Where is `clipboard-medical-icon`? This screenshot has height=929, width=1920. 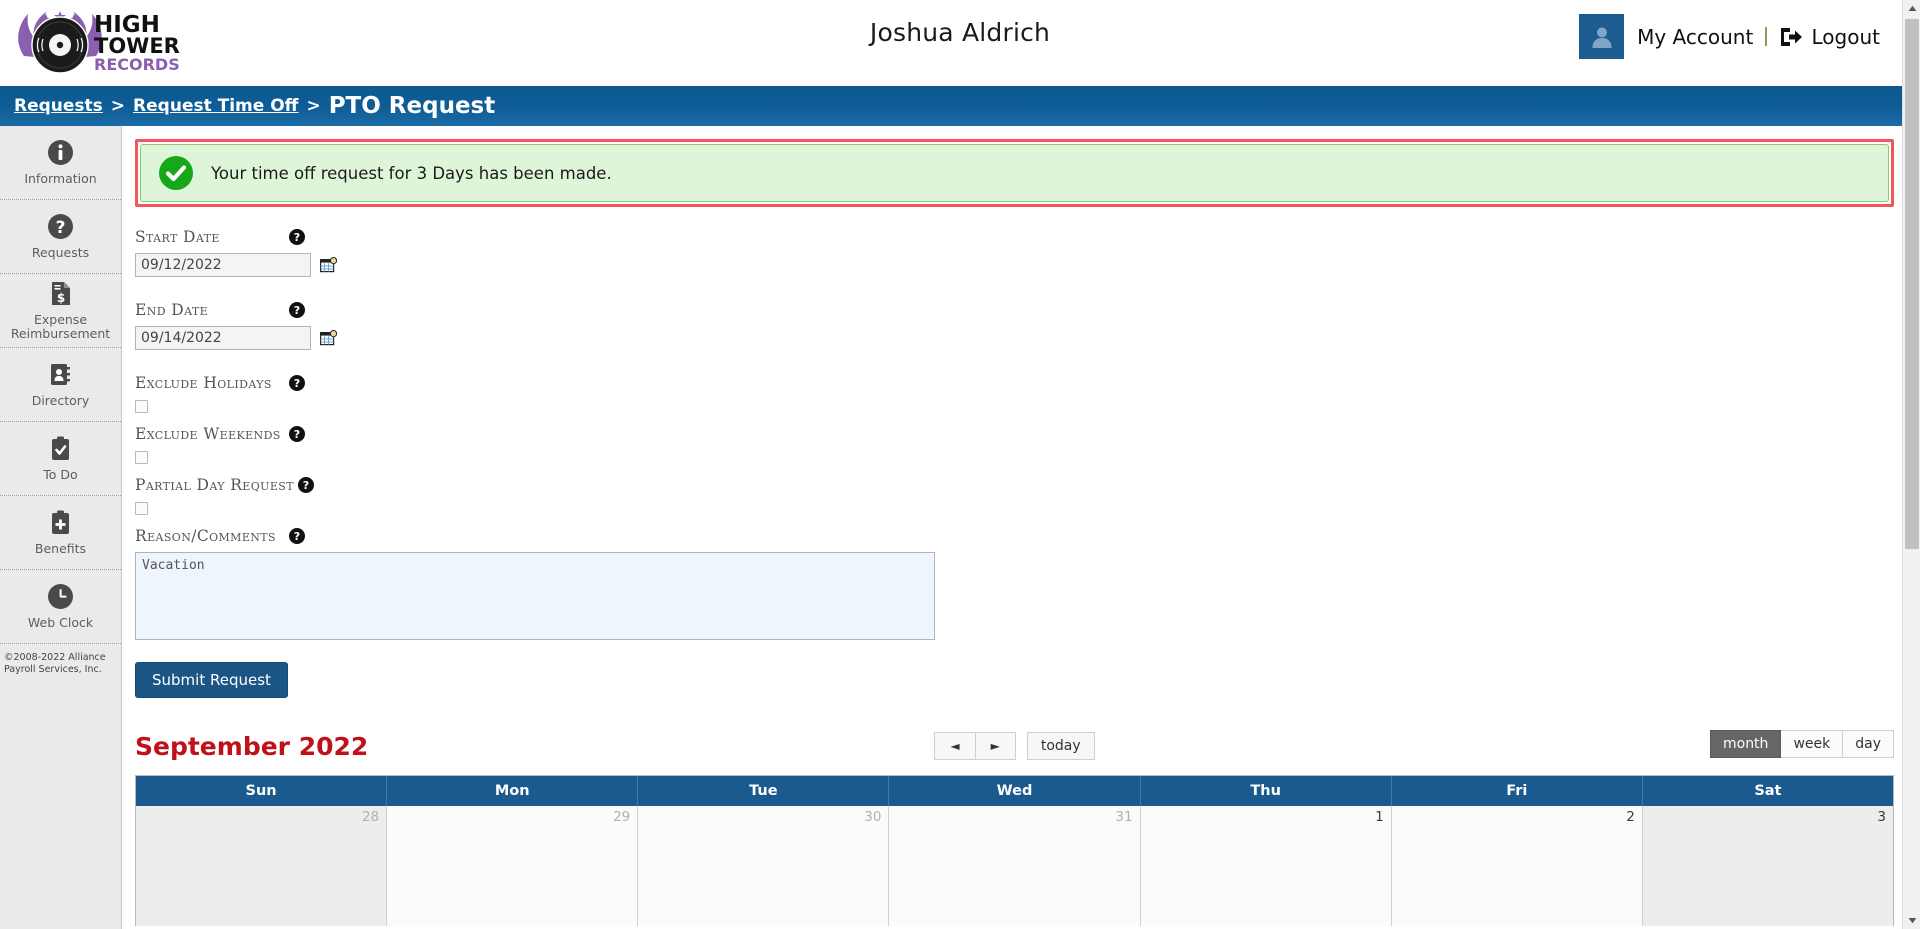
clipboard-medical-icon is located at coordinates (60, 522).